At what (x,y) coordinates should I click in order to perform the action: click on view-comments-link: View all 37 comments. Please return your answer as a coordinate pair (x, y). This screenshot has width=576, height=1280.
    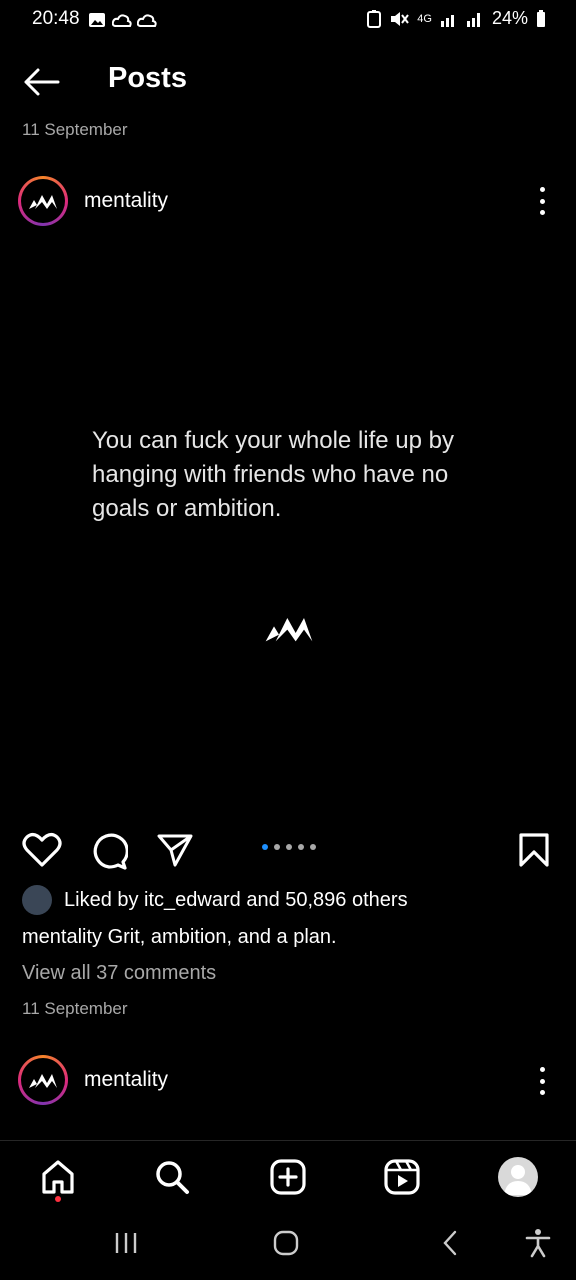
    Looking at the image, I should click on (119, 973).